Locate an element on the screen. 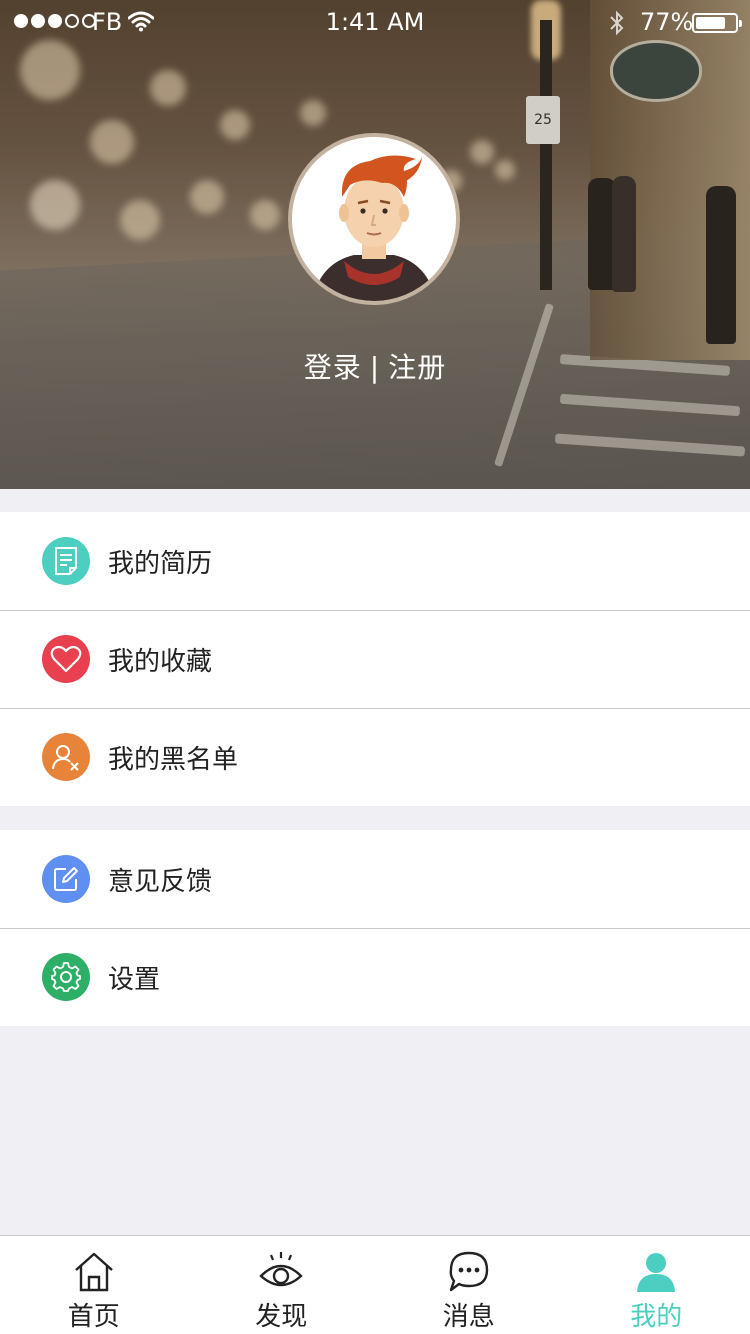 The width and height of the screenshot is (750, 1334). tab-label: 发现 is located at coordinates (281, 1317).